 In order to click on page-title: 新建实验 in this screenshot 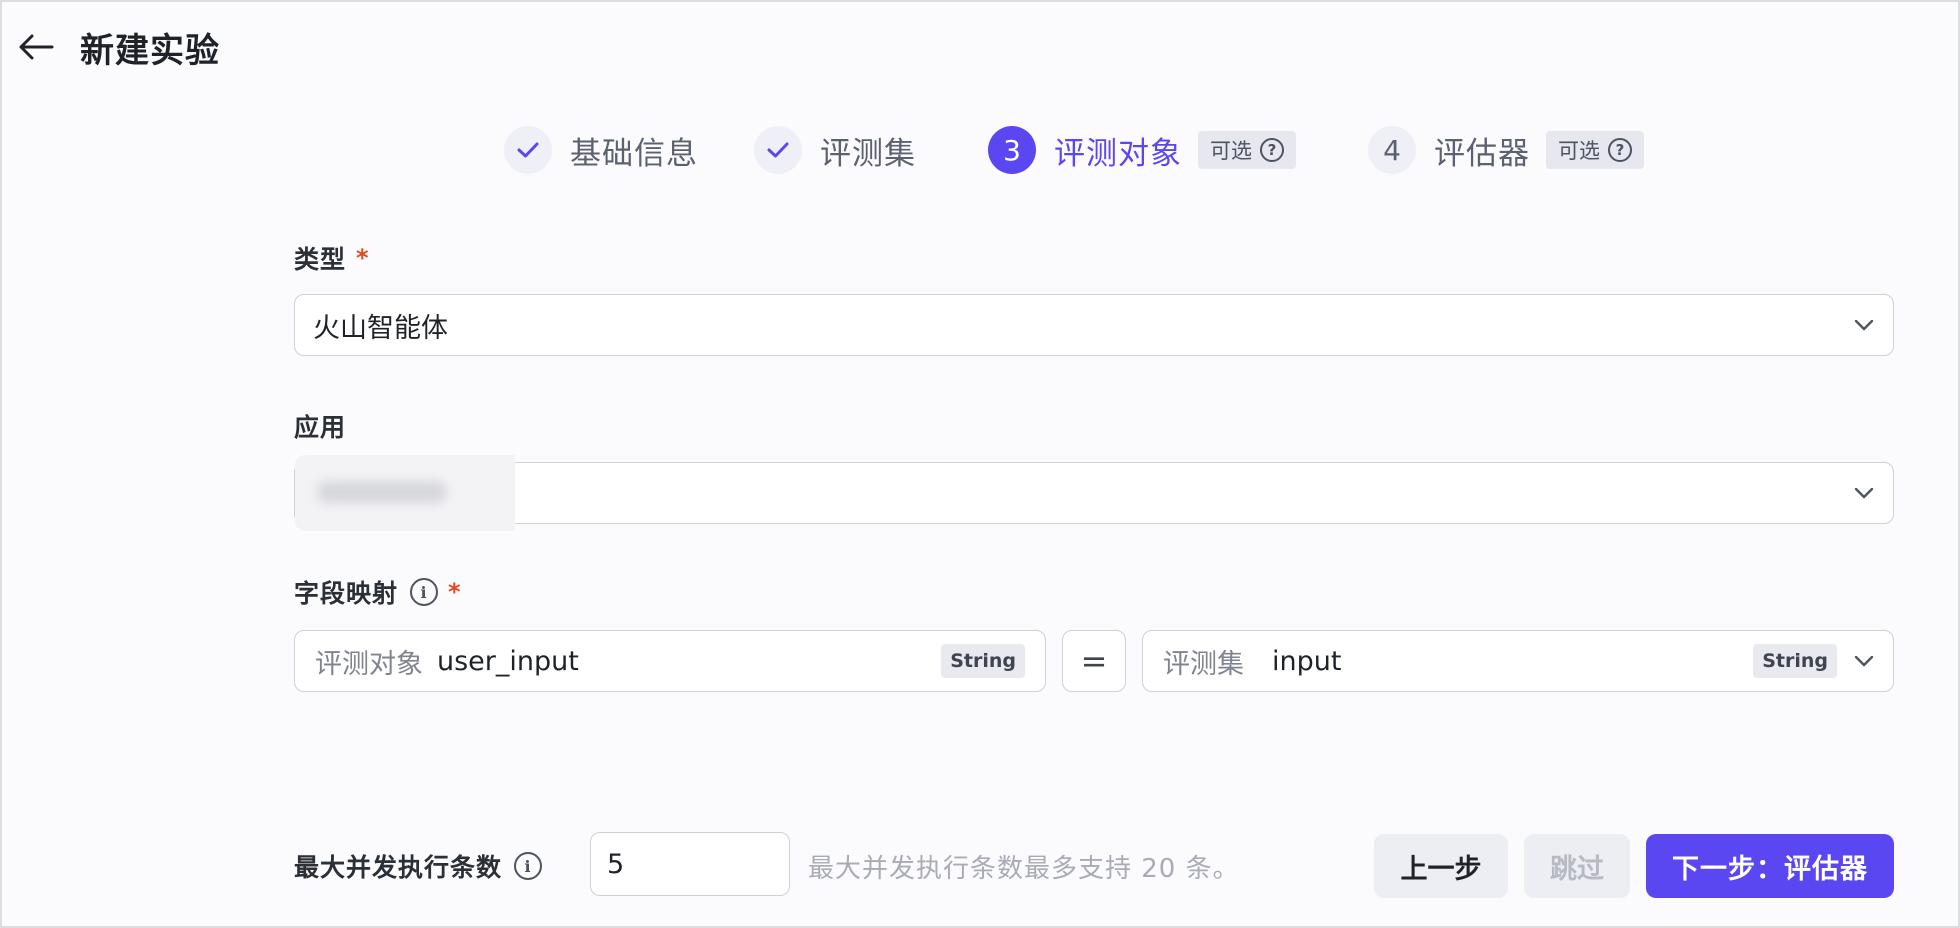, I will do `click(150, 50)`.